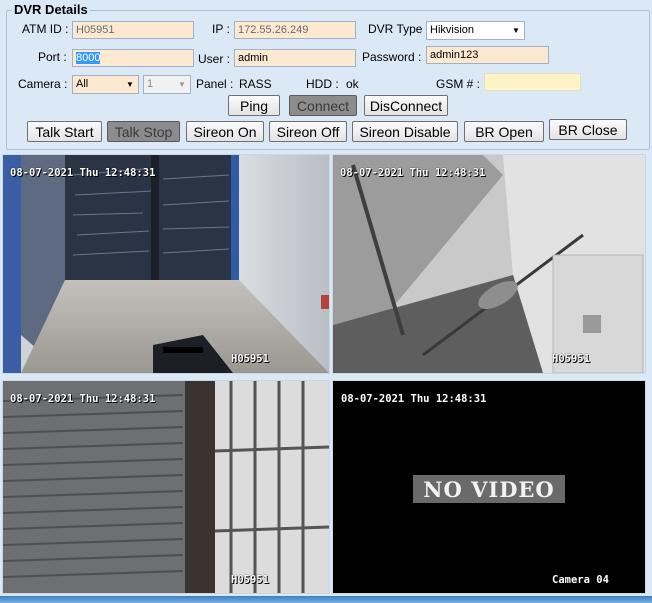 The height and width of the screenshot is (603, 652). Describe the element at coordinates (221, 29) in the screenshot. I see `ip-label: IP :` at that location.